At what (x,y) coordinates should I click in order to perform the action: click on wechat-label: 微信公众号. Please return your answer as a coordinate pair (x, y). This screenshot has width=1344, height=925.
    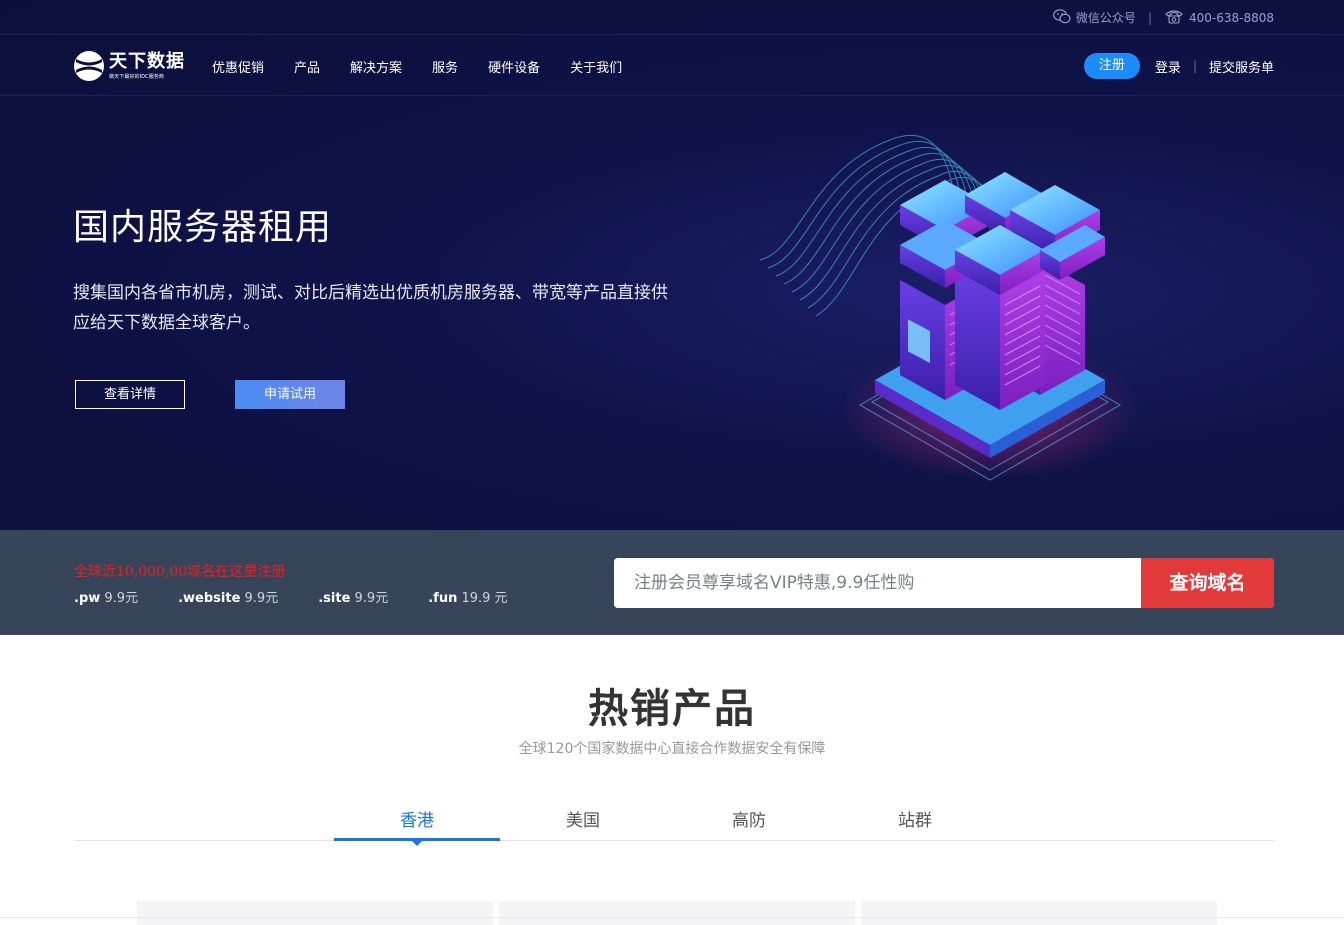
    Looking at the image, I should click on (1106, 17).